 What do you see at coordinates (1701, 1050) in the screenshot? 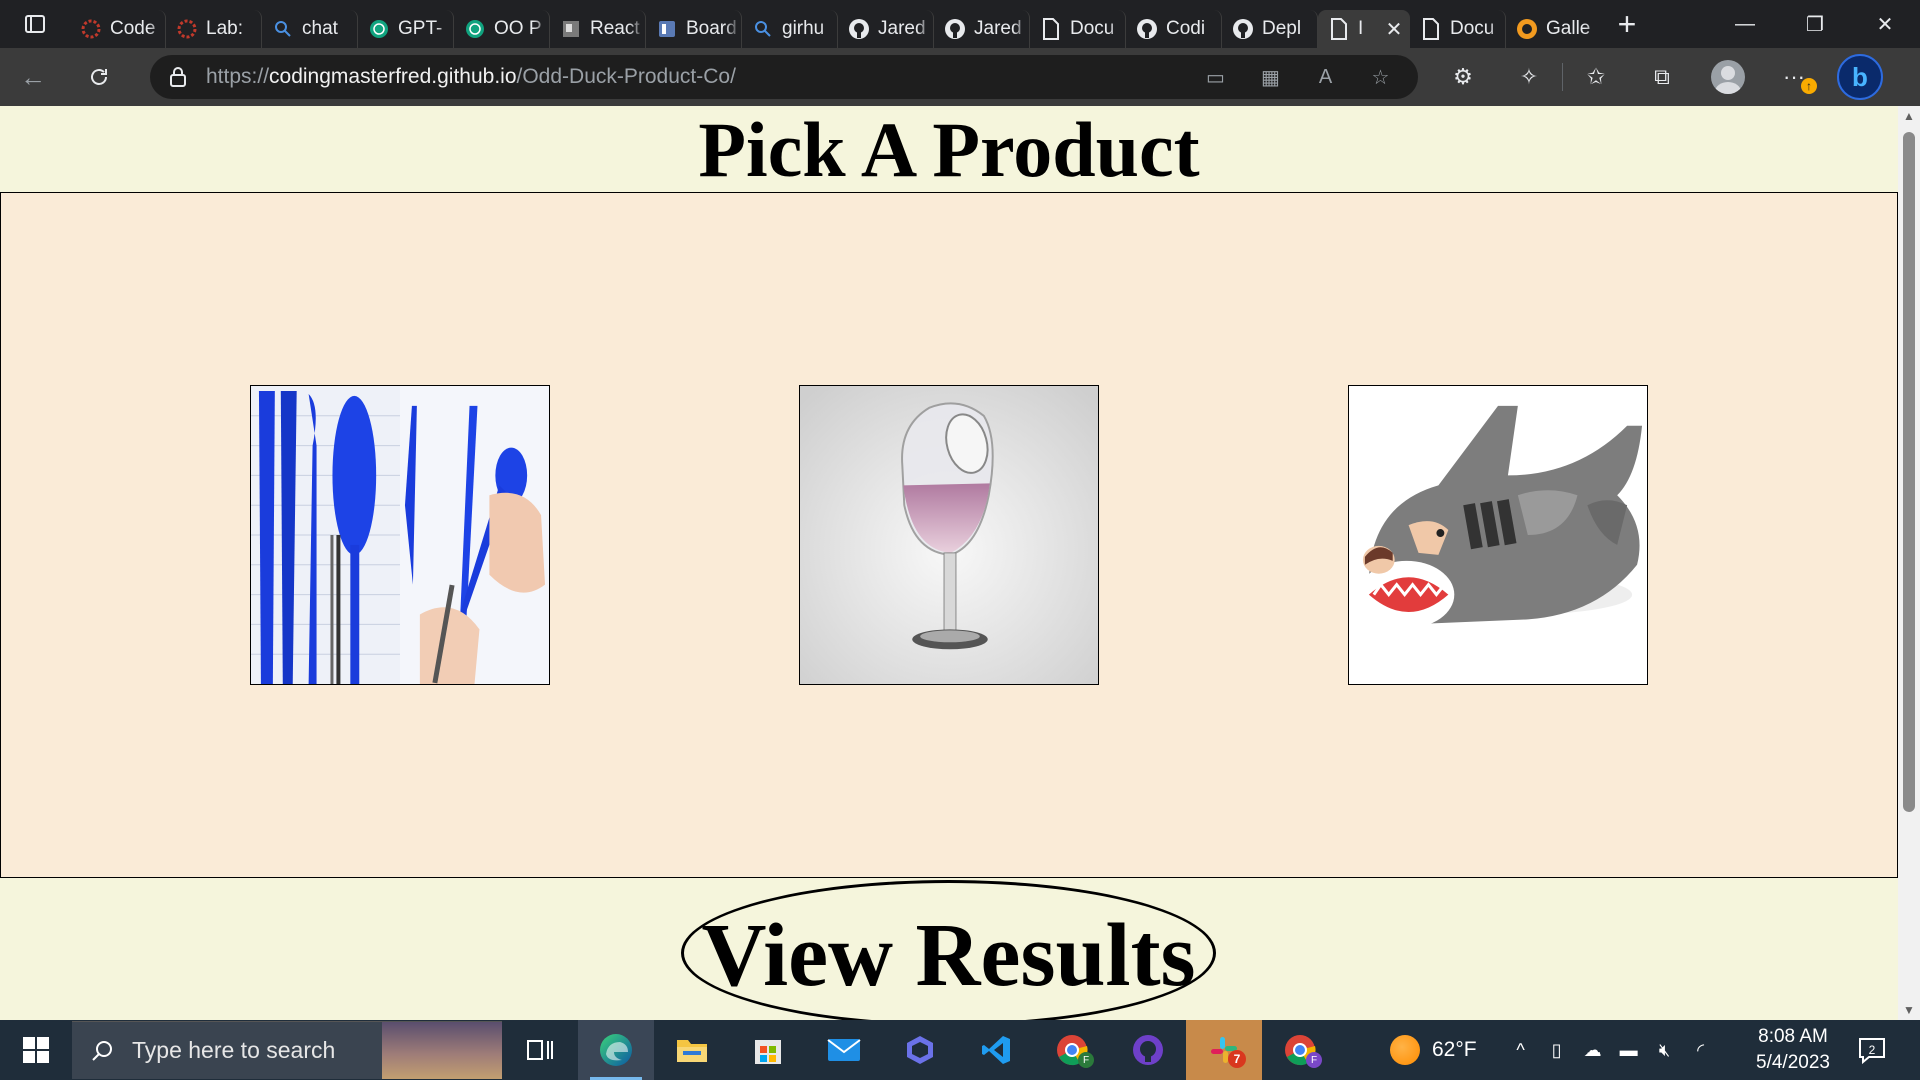
I see `wifi-icon: ◜` at bounding box center [1701, 1050].